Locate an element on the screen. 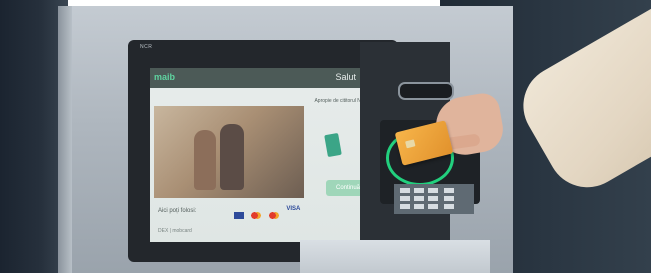 This screenshot has height=273, width=651. bezel-brand-label: NCR is located at coordinates (146, 47).